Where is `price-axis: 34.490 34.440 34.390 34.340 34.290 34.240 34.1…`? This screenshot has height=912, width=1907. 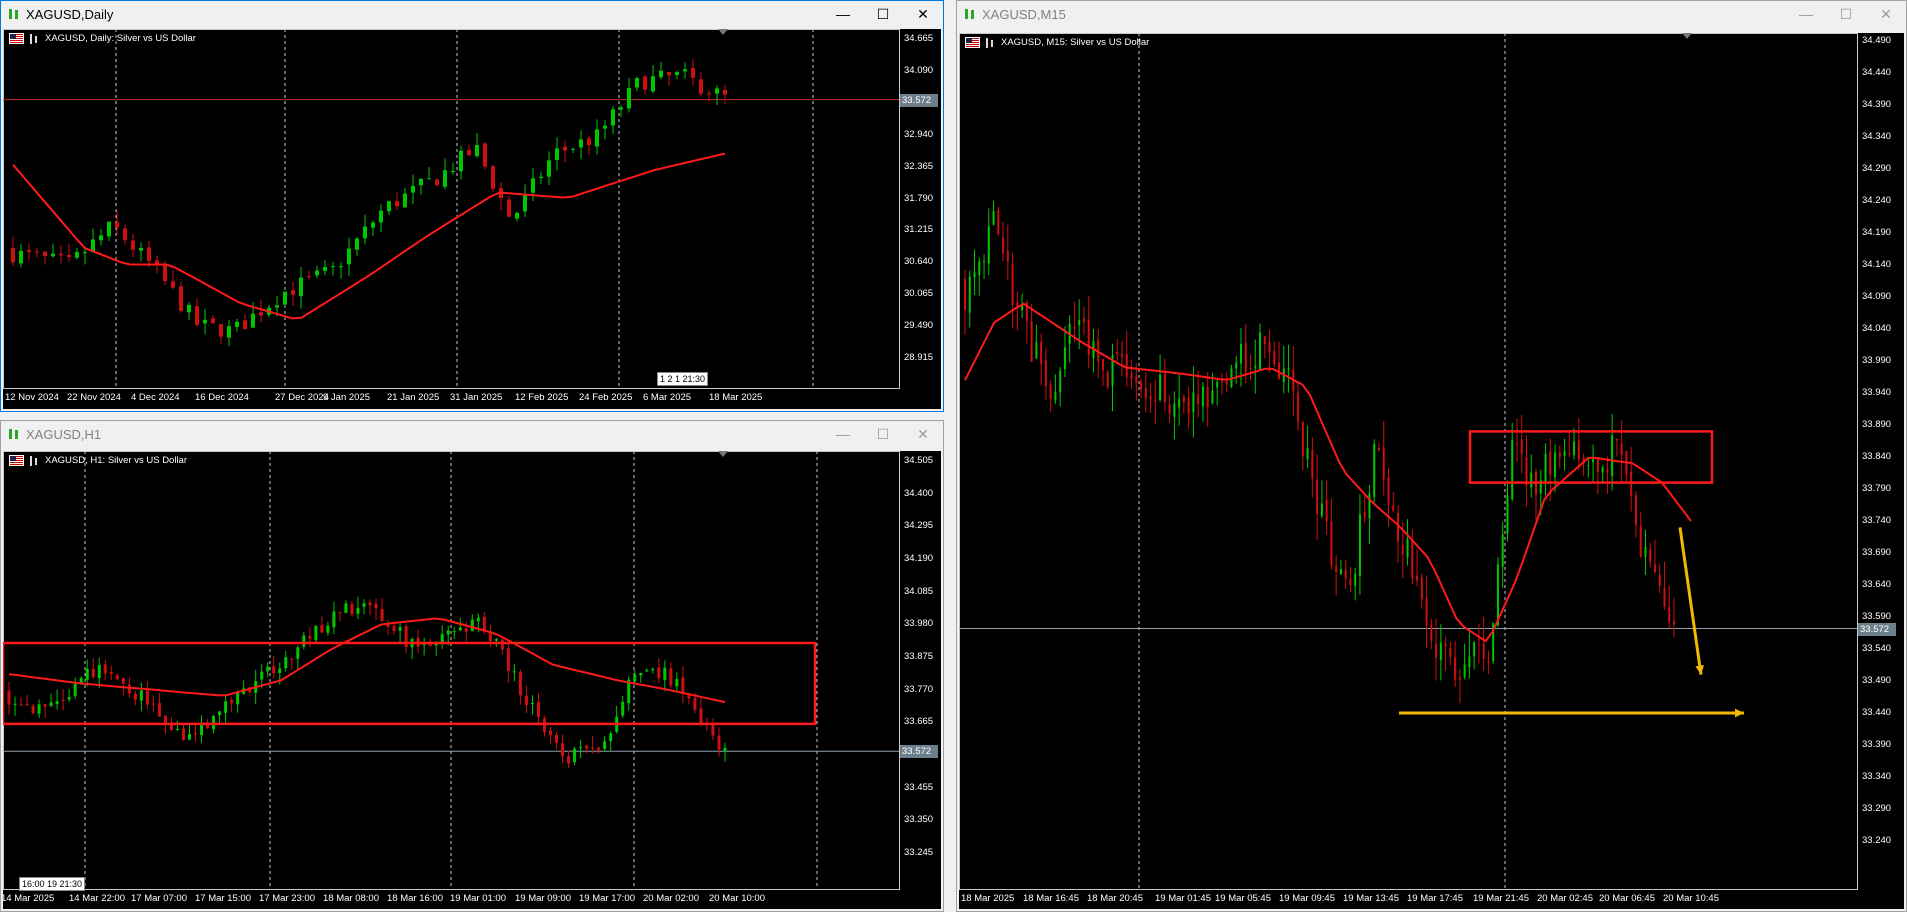 price-axis: 34.490 34.440 34.390 34.340 34.290 34.240 34.1… is located at coordinates (1881, 471).